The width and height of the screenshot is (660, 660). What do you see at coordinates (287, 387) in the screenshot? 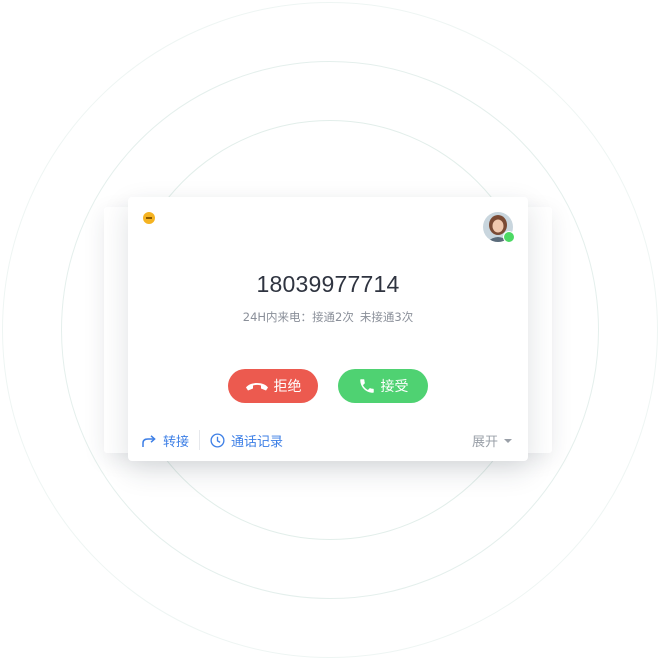
I see `reject-label: 拒绝` at bounding box center [287, 387].